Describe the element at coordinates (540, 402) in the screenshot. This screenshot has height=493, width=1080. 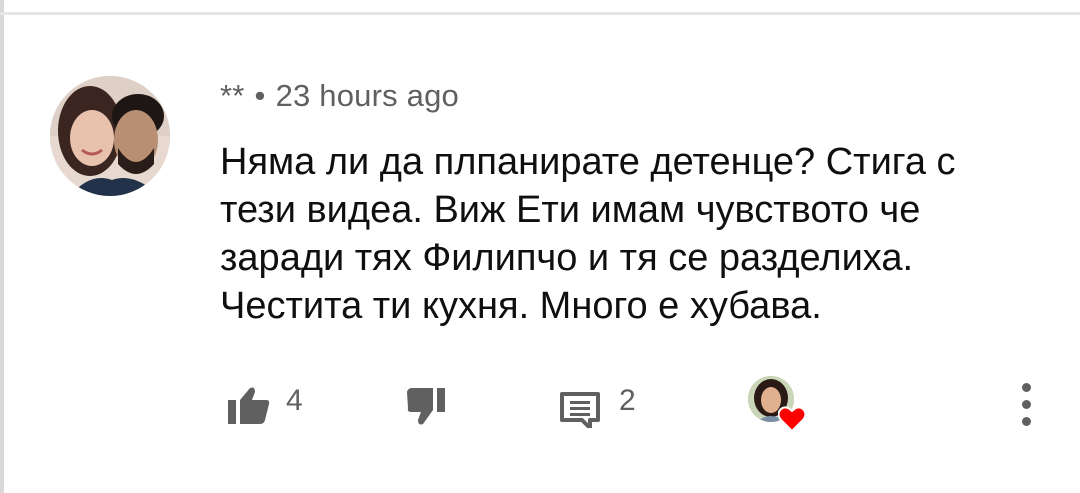
I see `comment-action-bar: 4 2` at that location.